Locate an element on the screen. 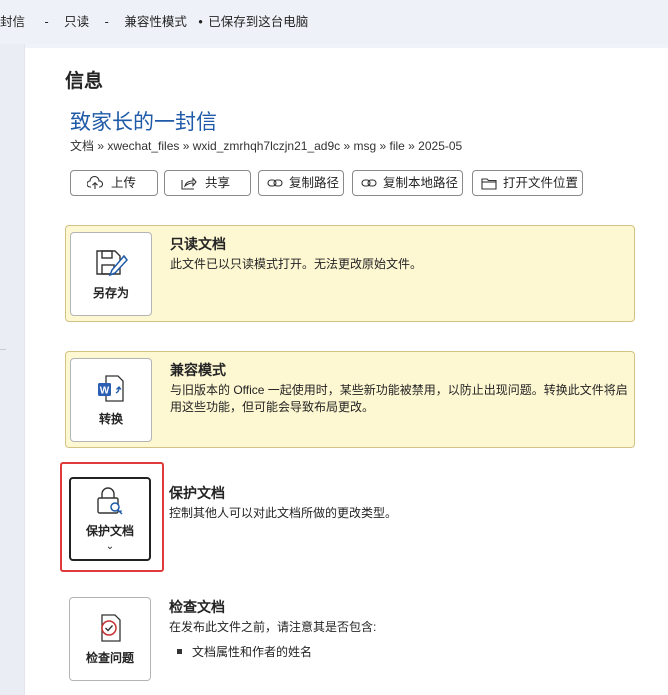 The height and width of the screenshot is (695, 668). list-item: 文档属性和作者的姓名 is located at coordinates (244, 651).